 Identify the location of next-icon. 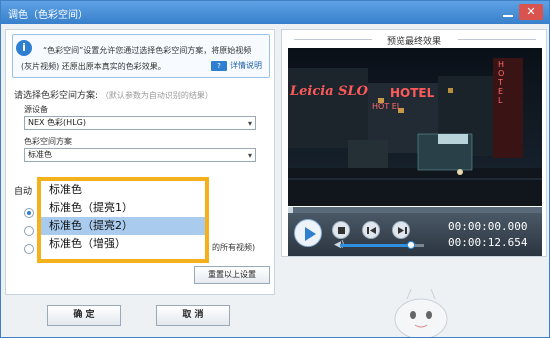
(402, 230).